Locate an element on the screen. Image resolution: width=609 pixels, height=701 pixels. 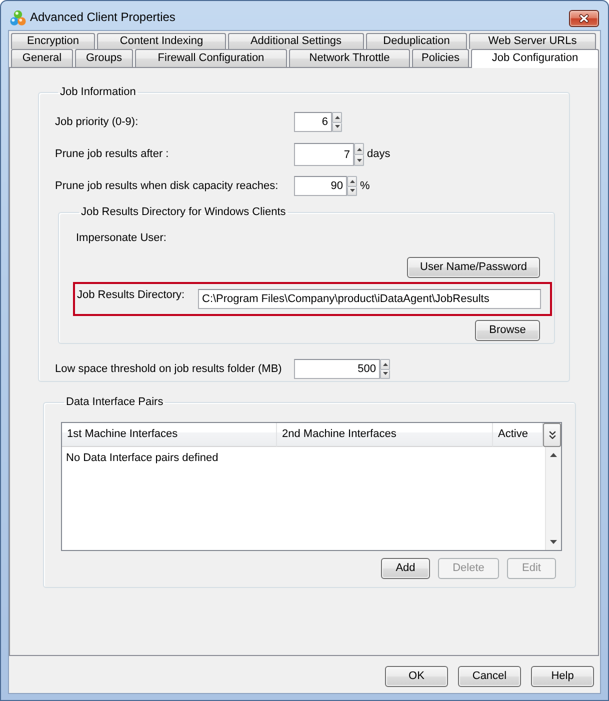
number-field: 6 is located at coordinates (313, 122).